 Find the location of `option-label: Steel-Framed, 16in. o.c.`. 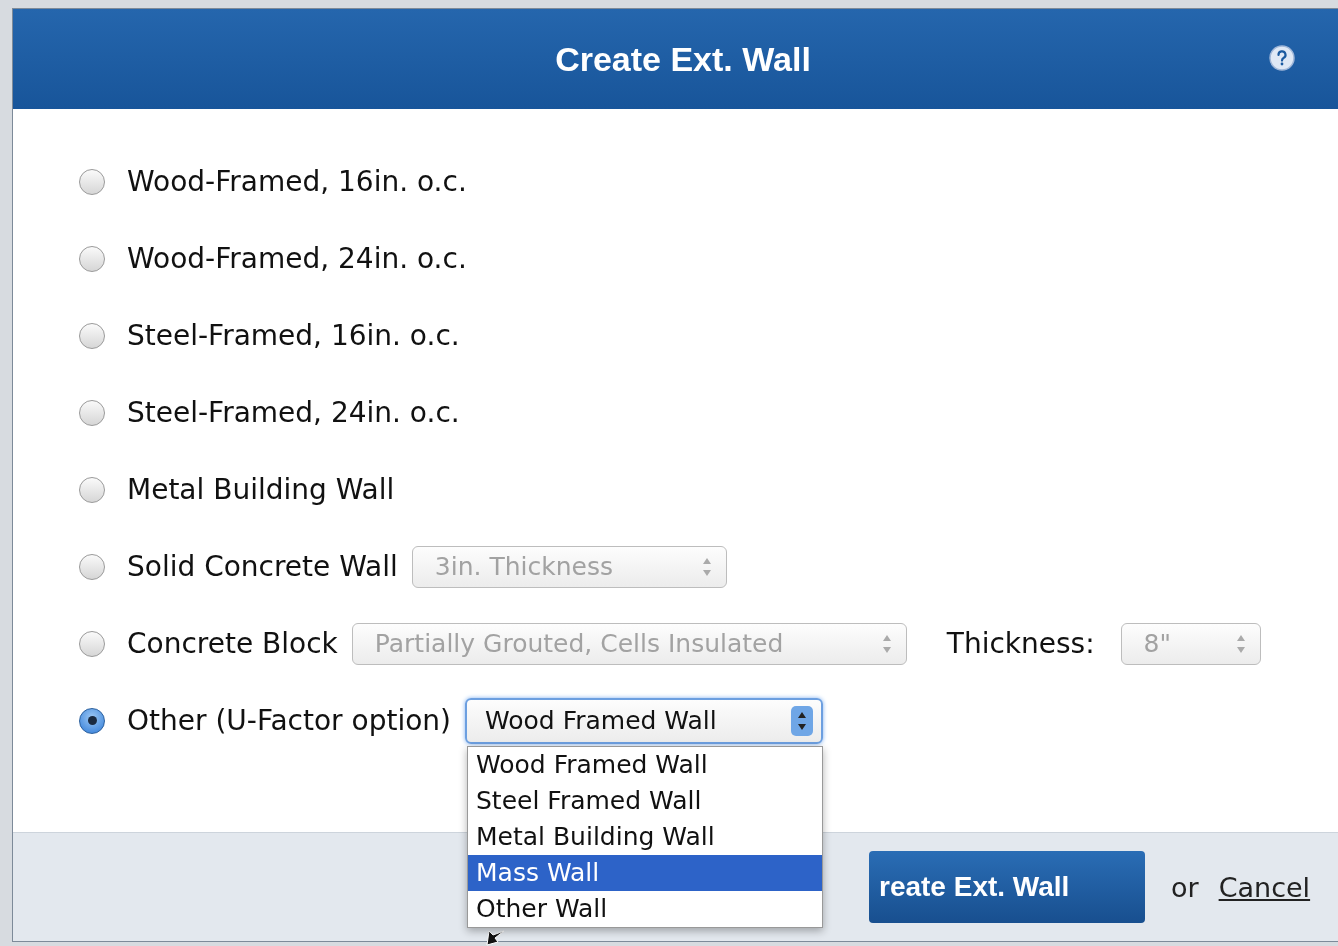

option-label: Steel-Framed, 16in. o.c. is located at coordinates (293, 335).